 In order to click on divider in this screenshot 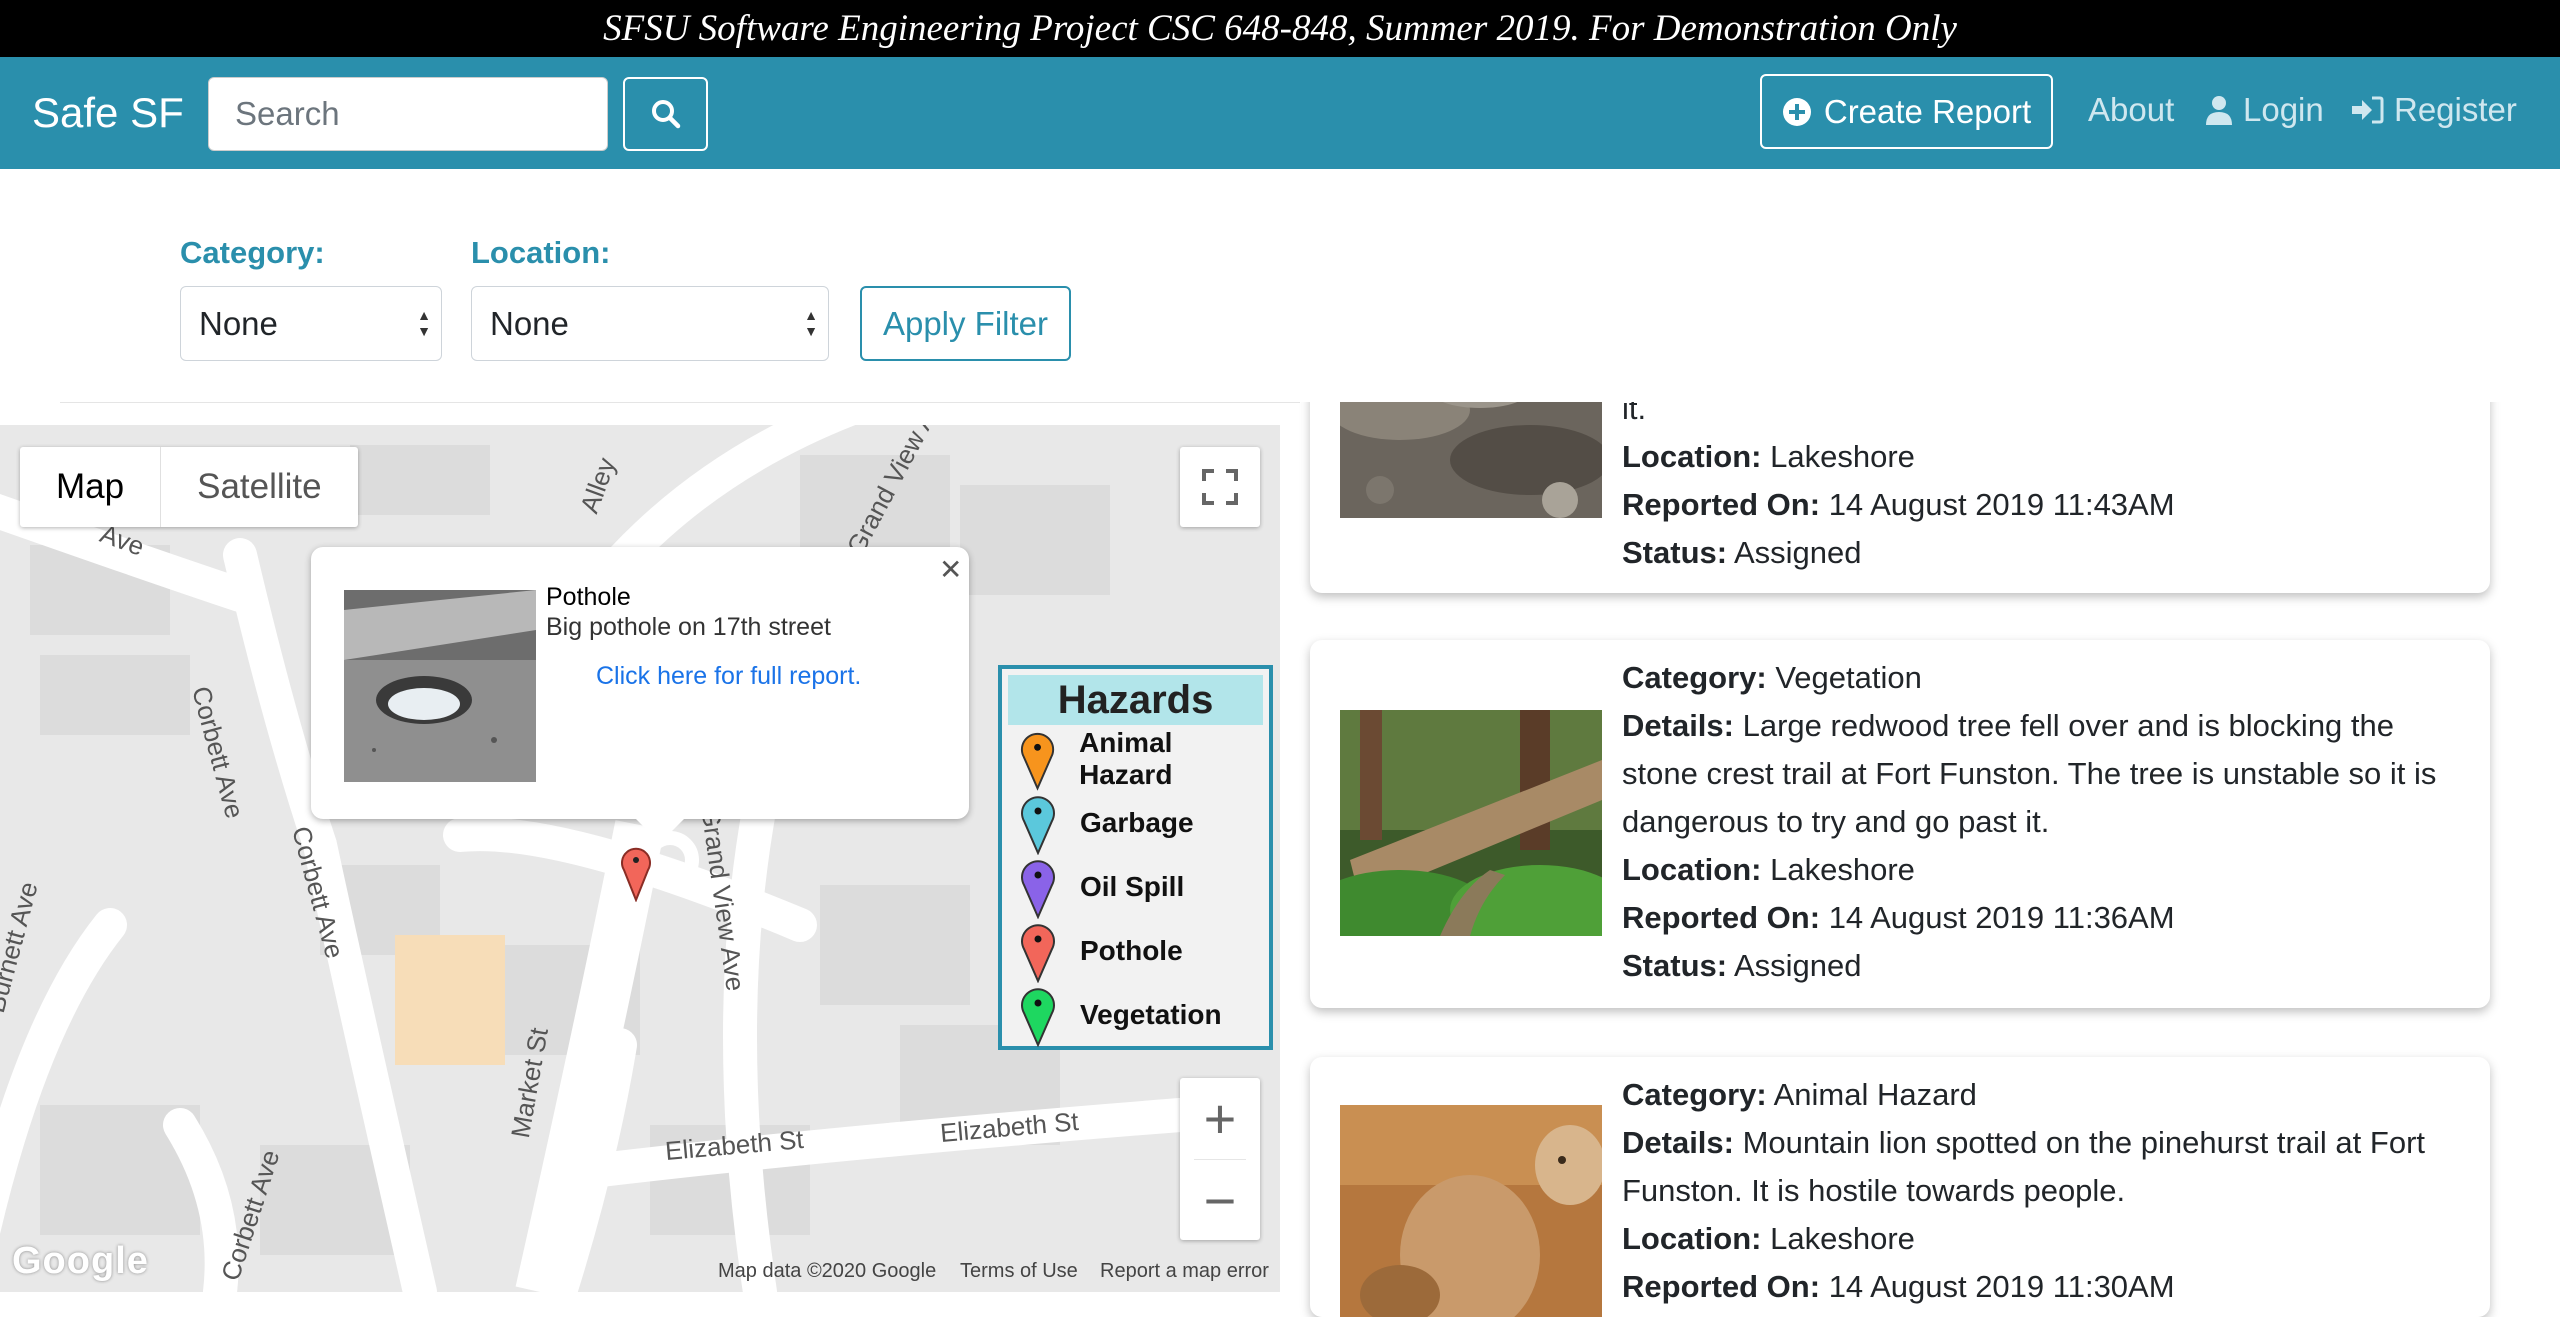, I will do `click(680, 402)`.